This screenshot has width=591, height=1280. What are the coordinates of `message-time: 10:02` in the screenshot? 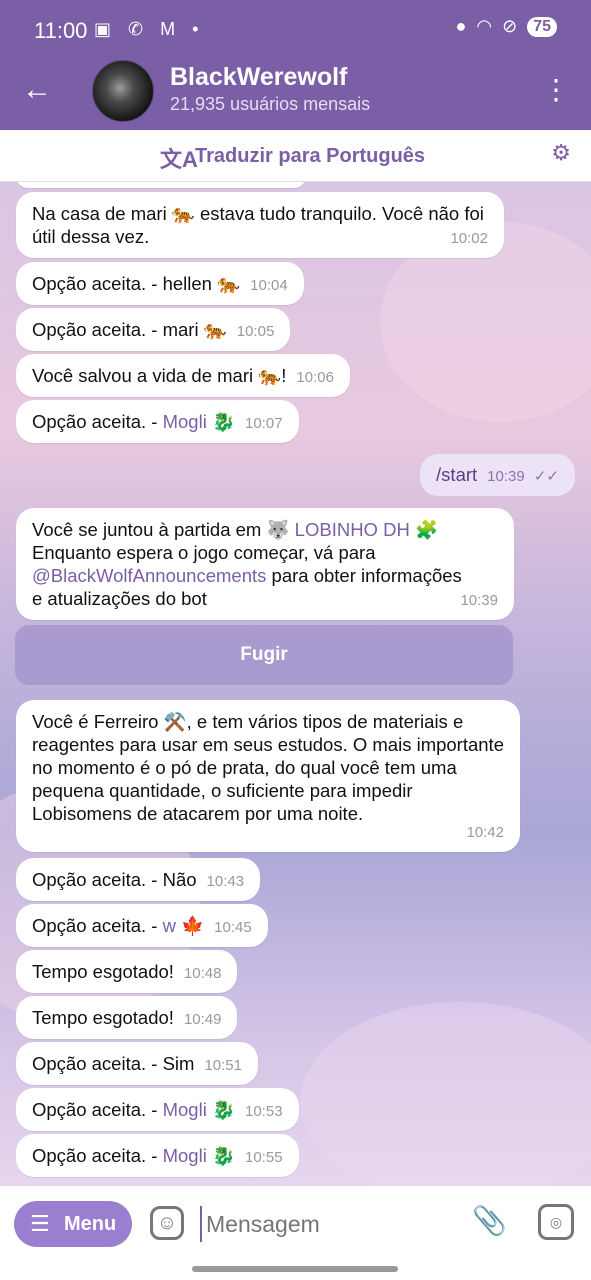 It's located at (469, 238).